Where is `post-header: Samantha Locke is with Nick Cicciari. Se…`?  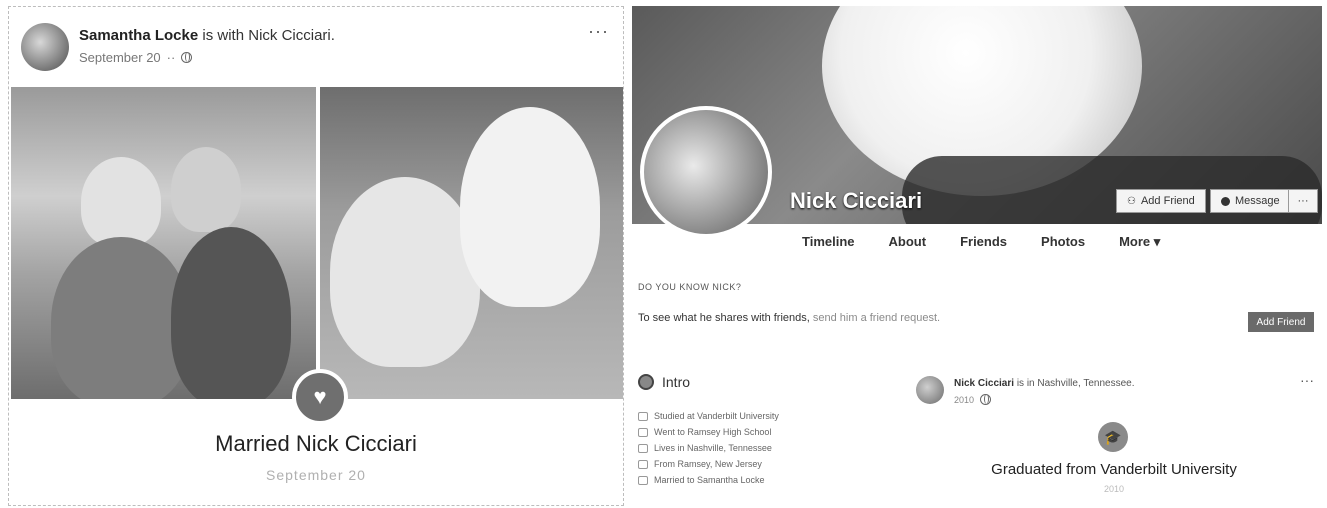
post-header: Samantha Locke is with Nick Cicciari. Se… is located at coordinates (207, 46).